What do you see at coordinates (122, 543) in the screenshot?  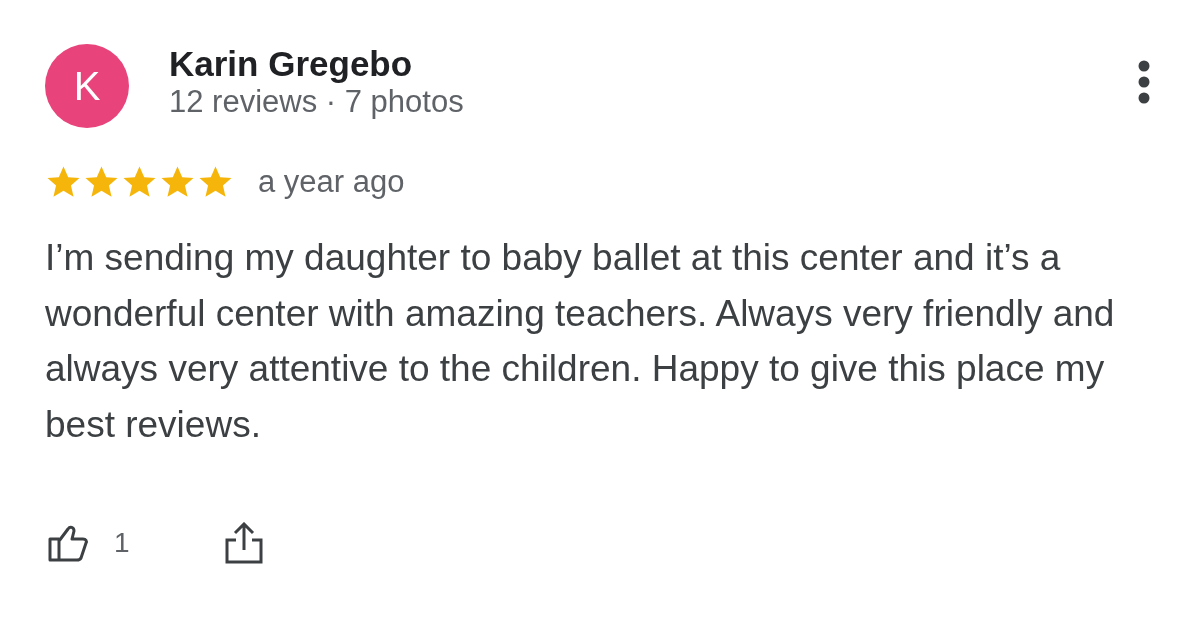 I see `like-count: 1` at bounding box center [122, 543].